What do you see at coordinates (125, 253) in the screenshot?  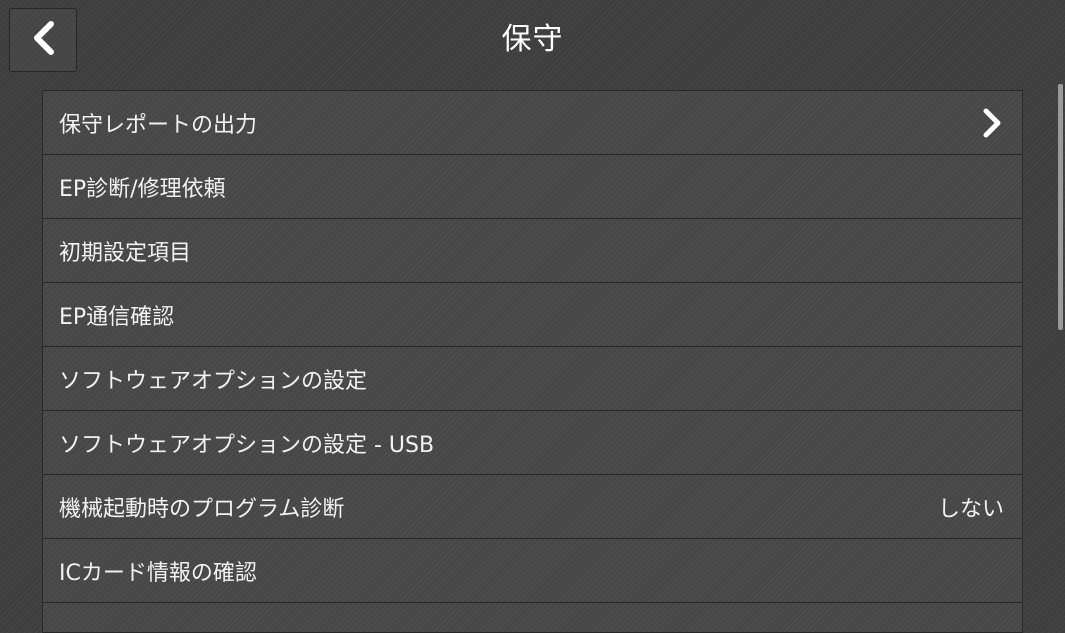 I see `menu-item-label: 初期設定項目` at bounding box center [125, 253].